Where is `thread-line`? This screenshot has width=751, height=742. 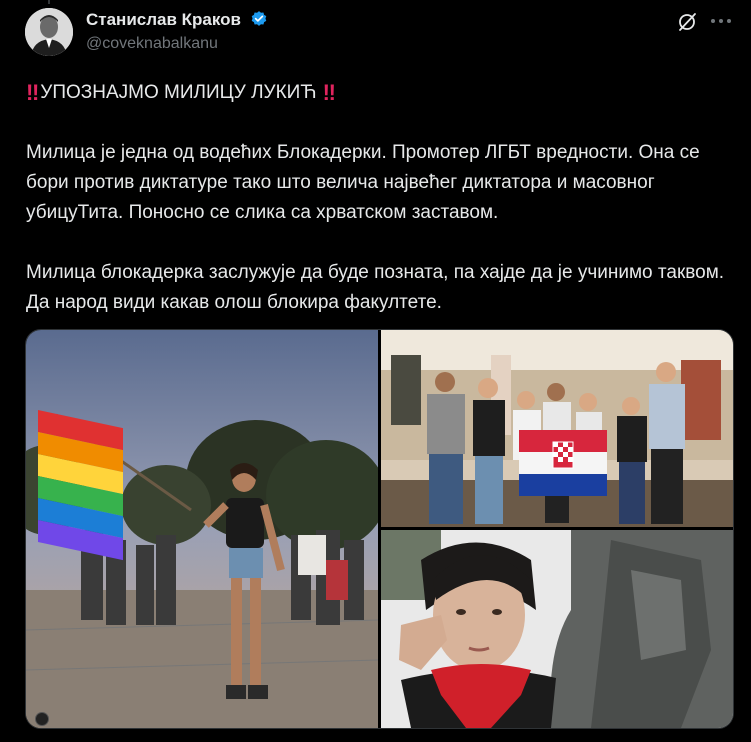
thread-line is located at coordinates (49, 2).